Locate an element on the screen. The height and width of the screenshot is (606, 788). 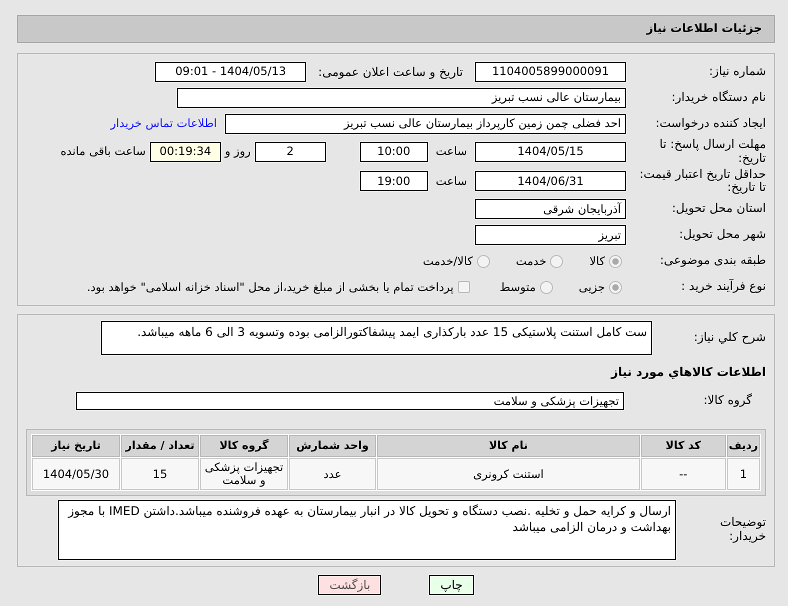
field-label: نام دستگاه خریدار: is located at coordinates (718, 98).